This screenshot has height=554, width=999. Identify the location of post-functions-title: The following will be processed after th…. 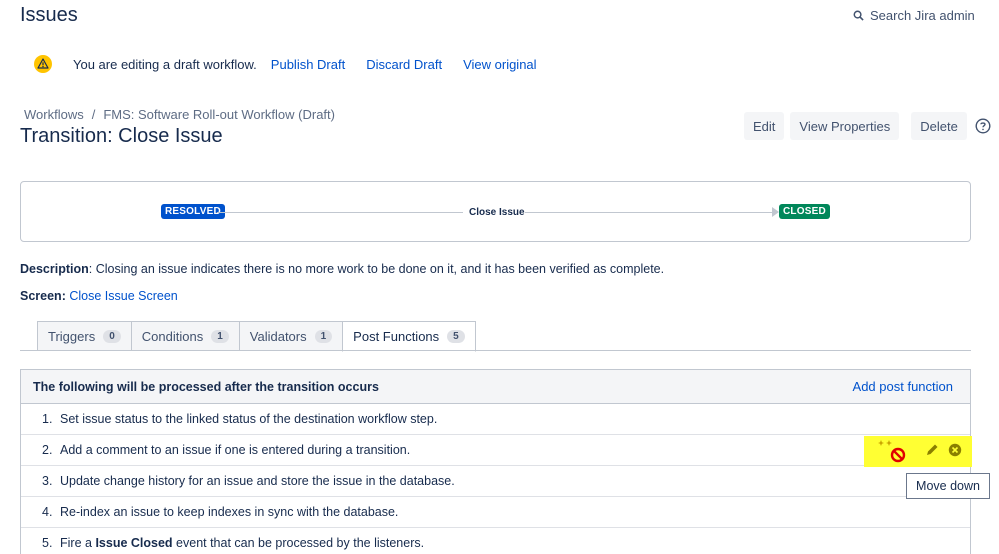
(206, 386).